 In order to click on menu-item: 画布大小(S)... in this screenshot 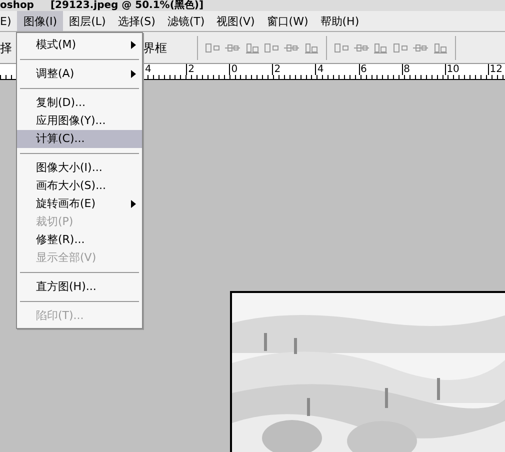, I will do `click(79, 186)`.